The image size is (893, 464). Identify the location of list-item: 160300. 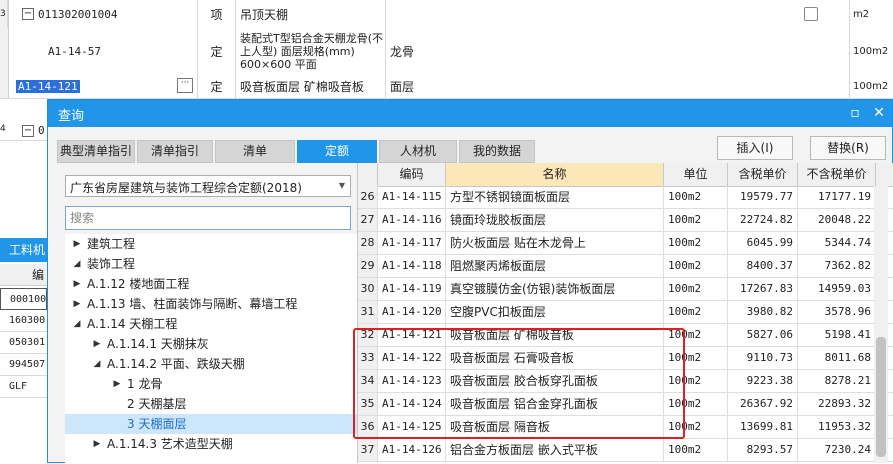
(23, 321).